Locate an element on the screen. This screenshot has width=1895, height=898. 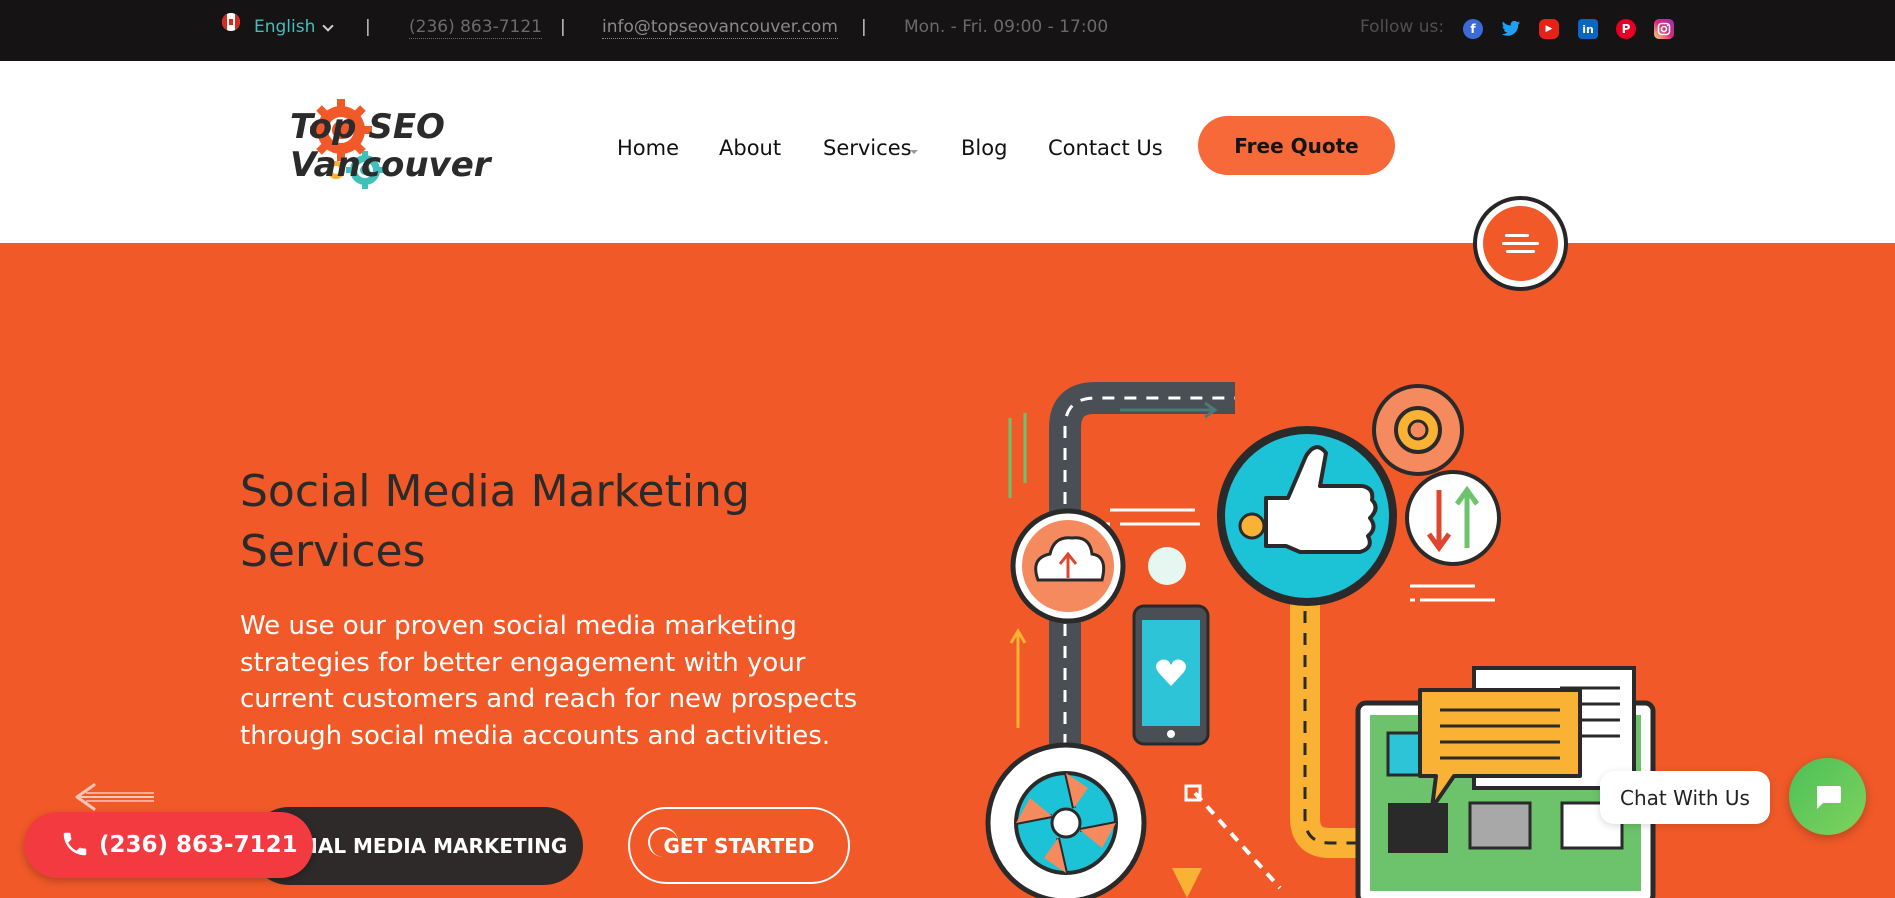
topbar-email-link: info@topseovancouver.com is located at coordinates (720, 27).